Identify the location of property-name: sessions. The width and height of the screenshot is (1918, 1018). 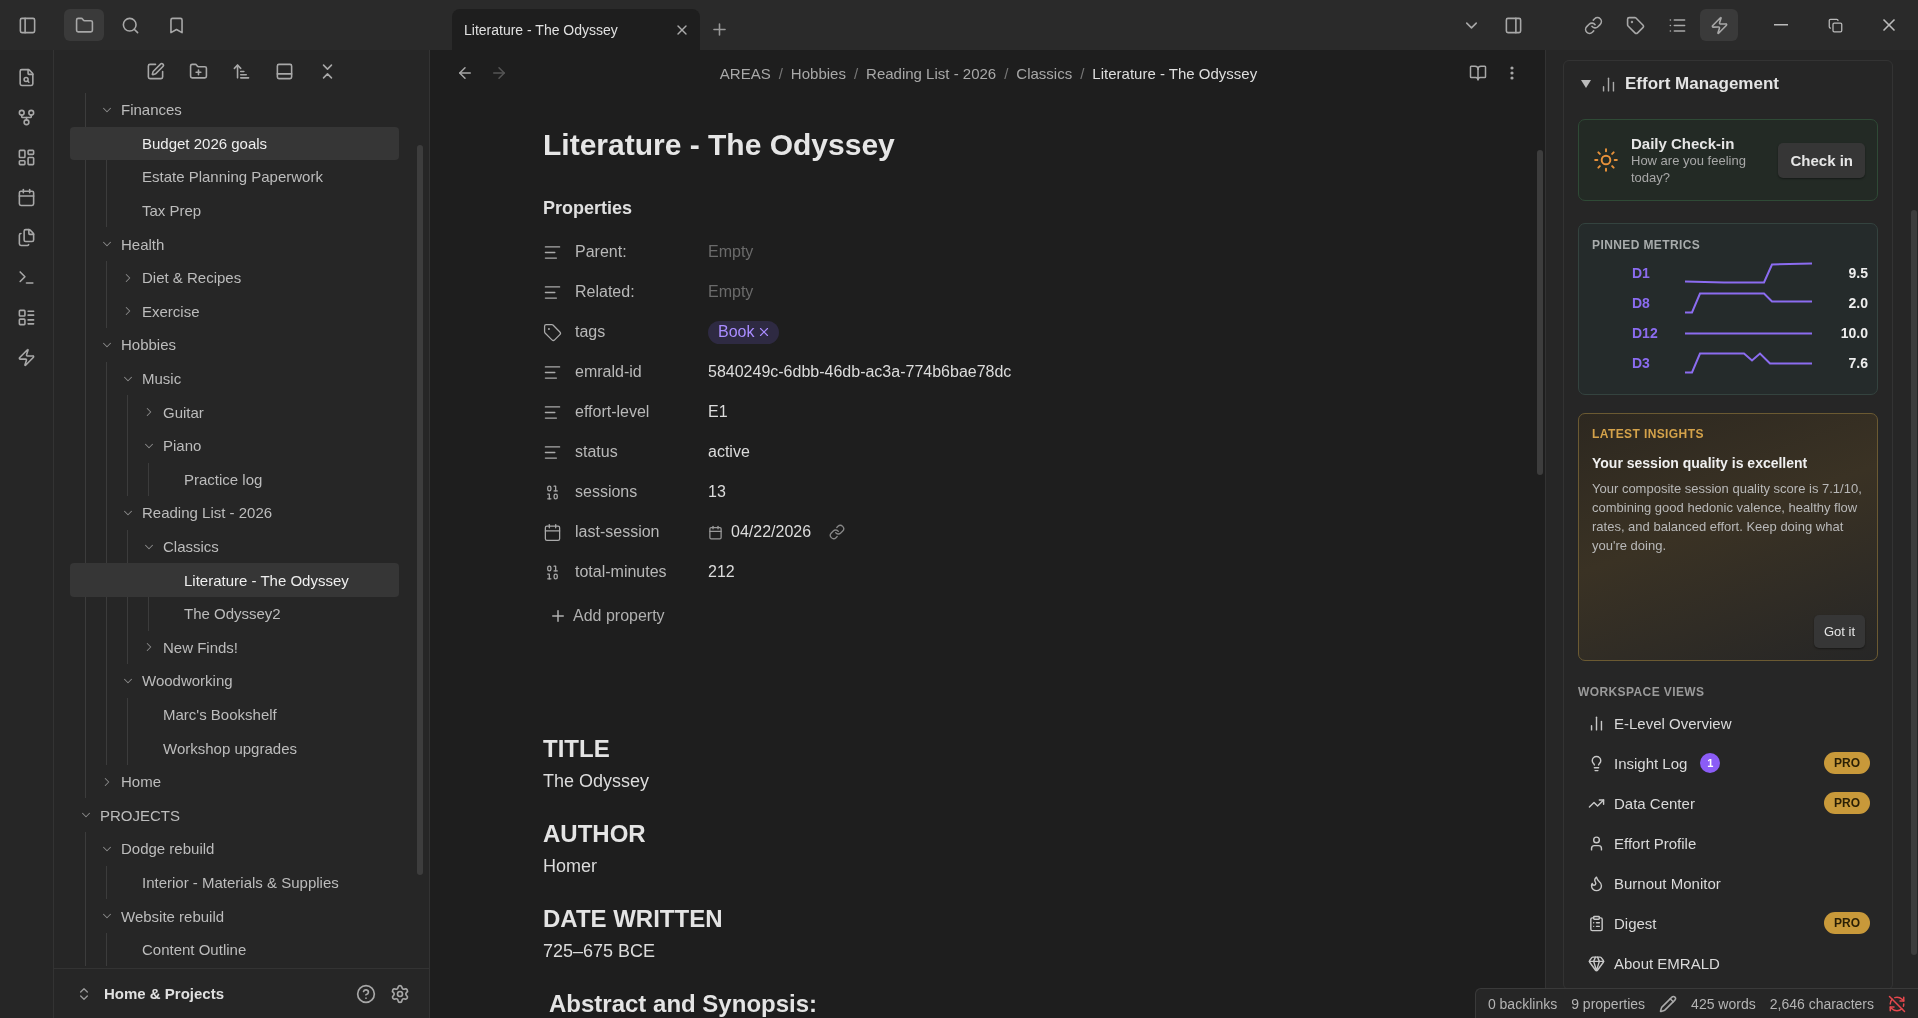
(635, 492).